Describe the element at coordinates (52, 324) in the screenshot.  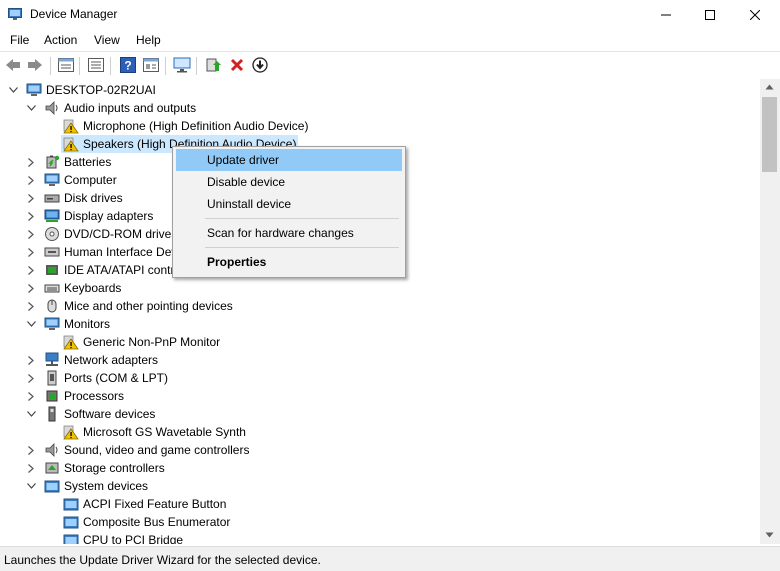
I see `monitor-icon` at that location.